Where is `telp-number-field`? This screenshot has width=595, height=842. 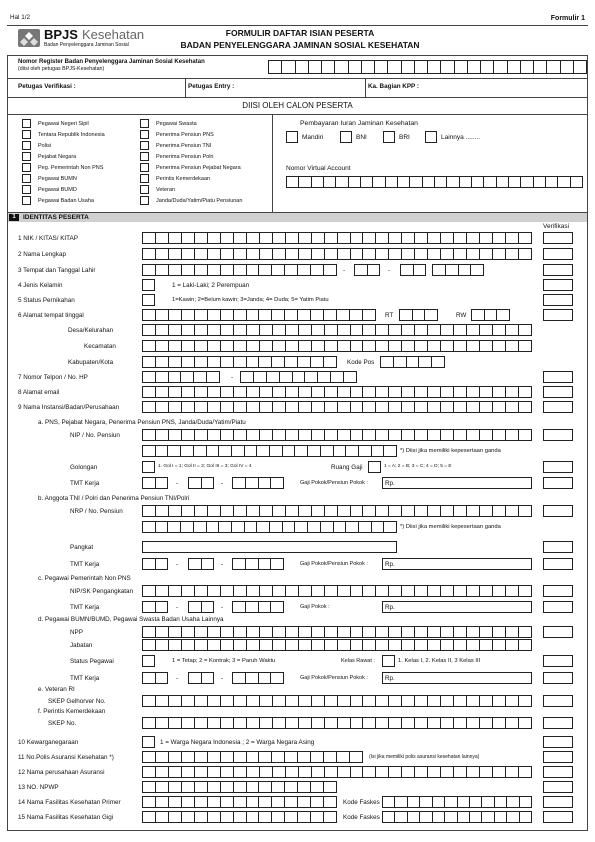 telp-number-field is located at coordinates (299, 377).